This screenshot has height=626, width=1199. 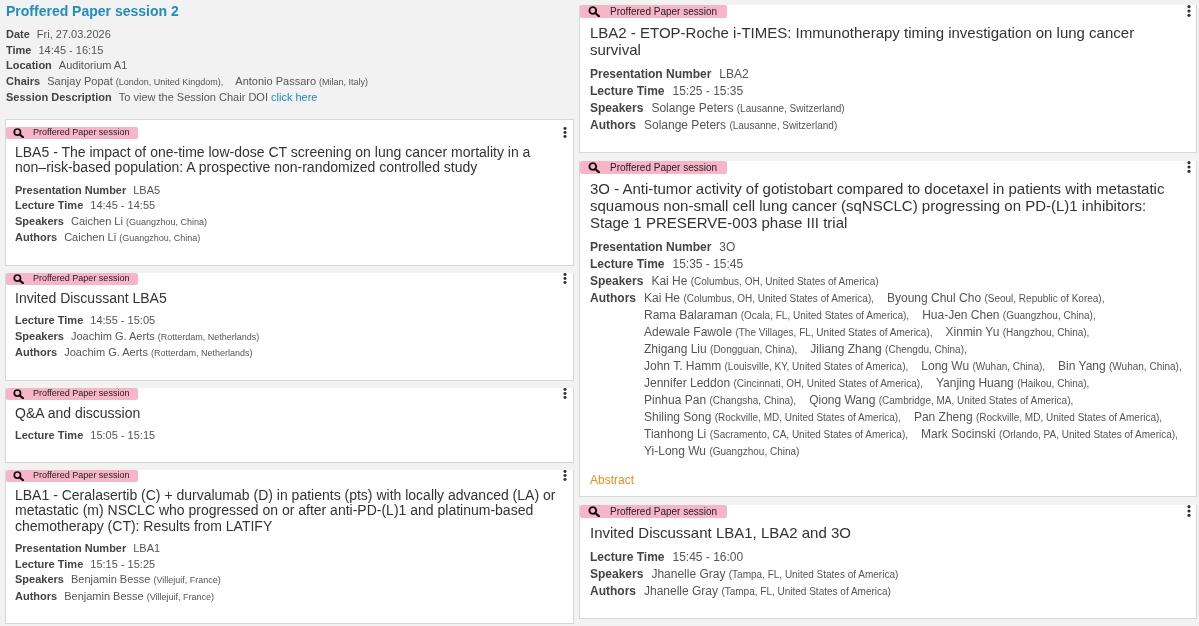 I want to click on person-entry: Adewale Fawole (The Villages, FL, United States of America),, so click(x=788, y=332).